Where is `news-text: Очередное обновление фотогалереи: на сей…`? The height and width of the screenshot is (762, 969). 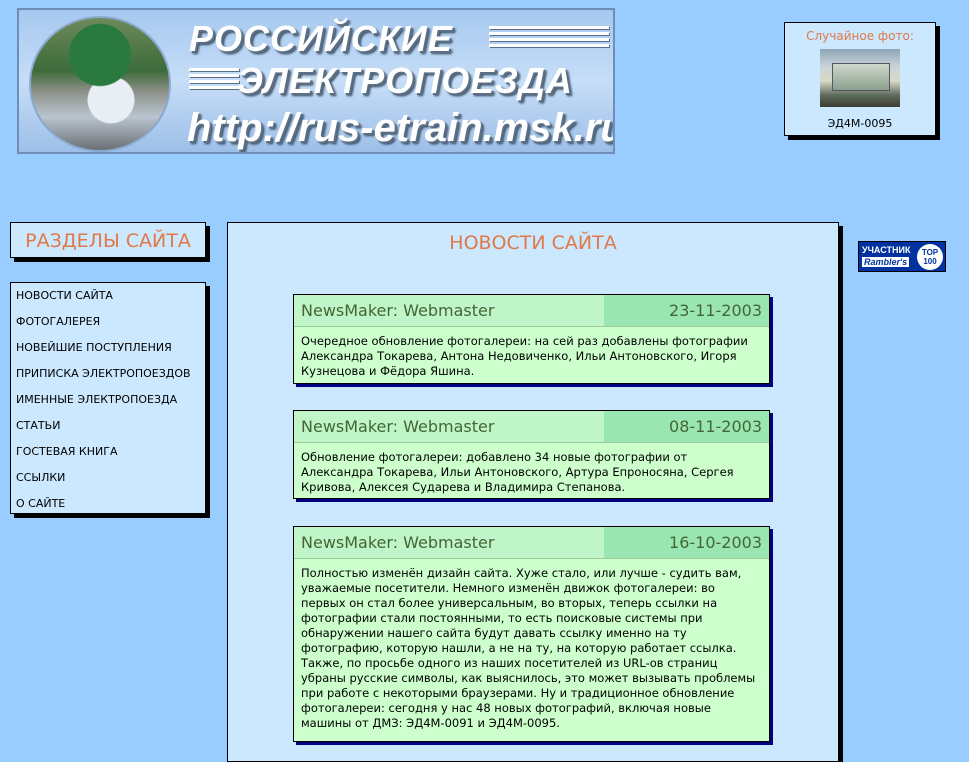 news-text: Очередное обновление фотогалереи: на сей… is located at coordinates (524, 356).